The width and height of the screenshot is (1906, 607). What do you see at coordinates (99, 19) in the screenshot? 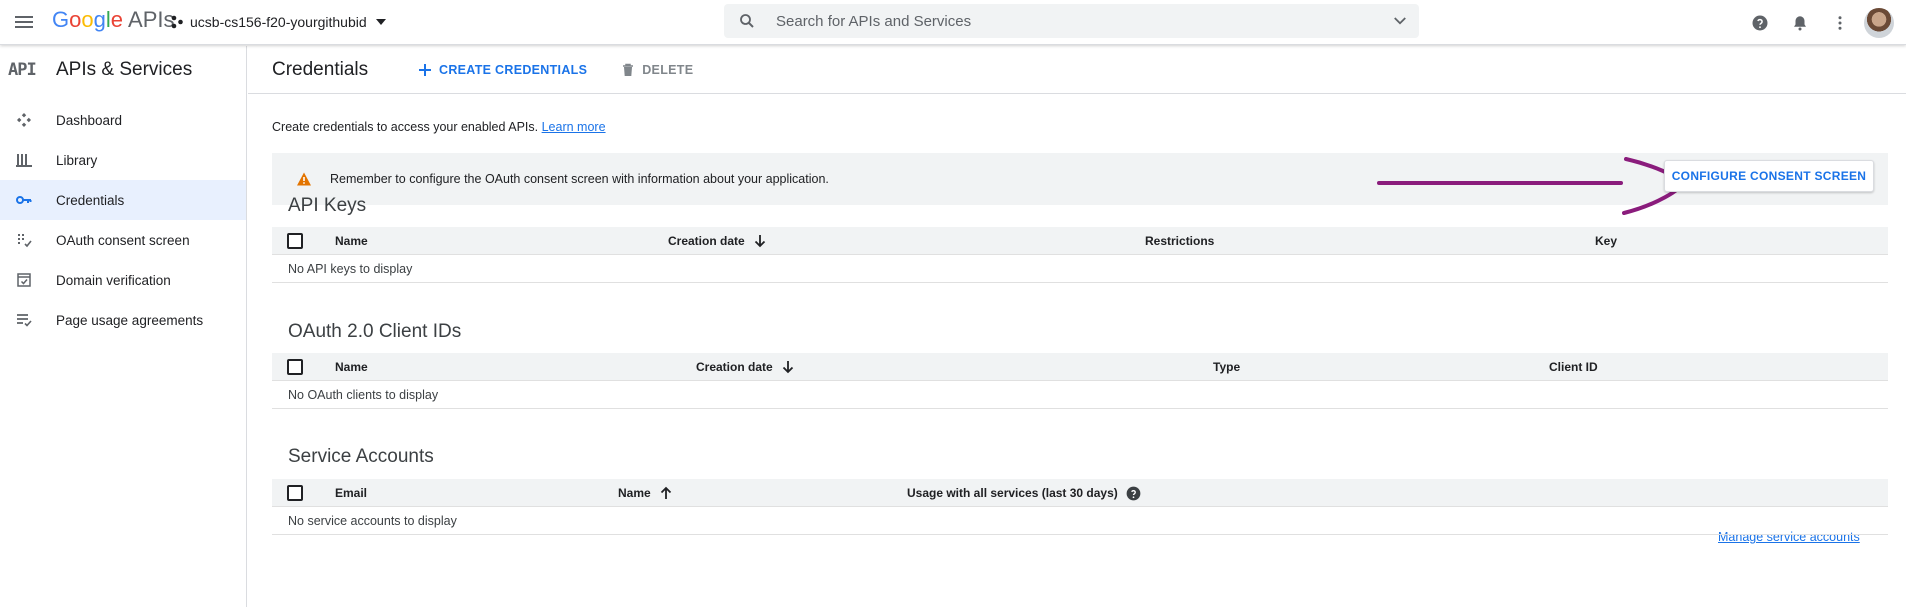
I see `logo-letter: g` at bounding box center [99, 19].